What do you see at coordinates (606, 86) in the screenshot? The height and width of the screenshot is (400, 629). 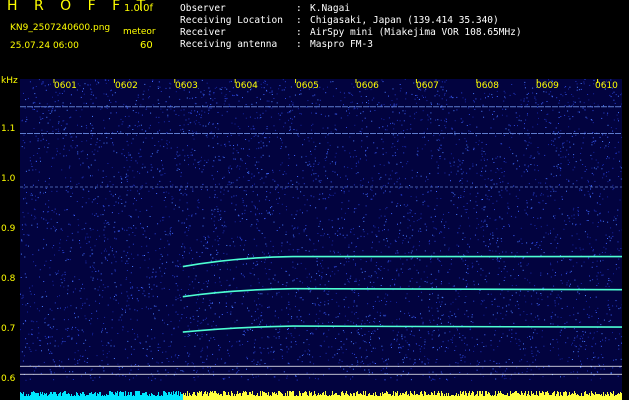 I see `x-tick-label: 0610` at bounding box center [606, 86].